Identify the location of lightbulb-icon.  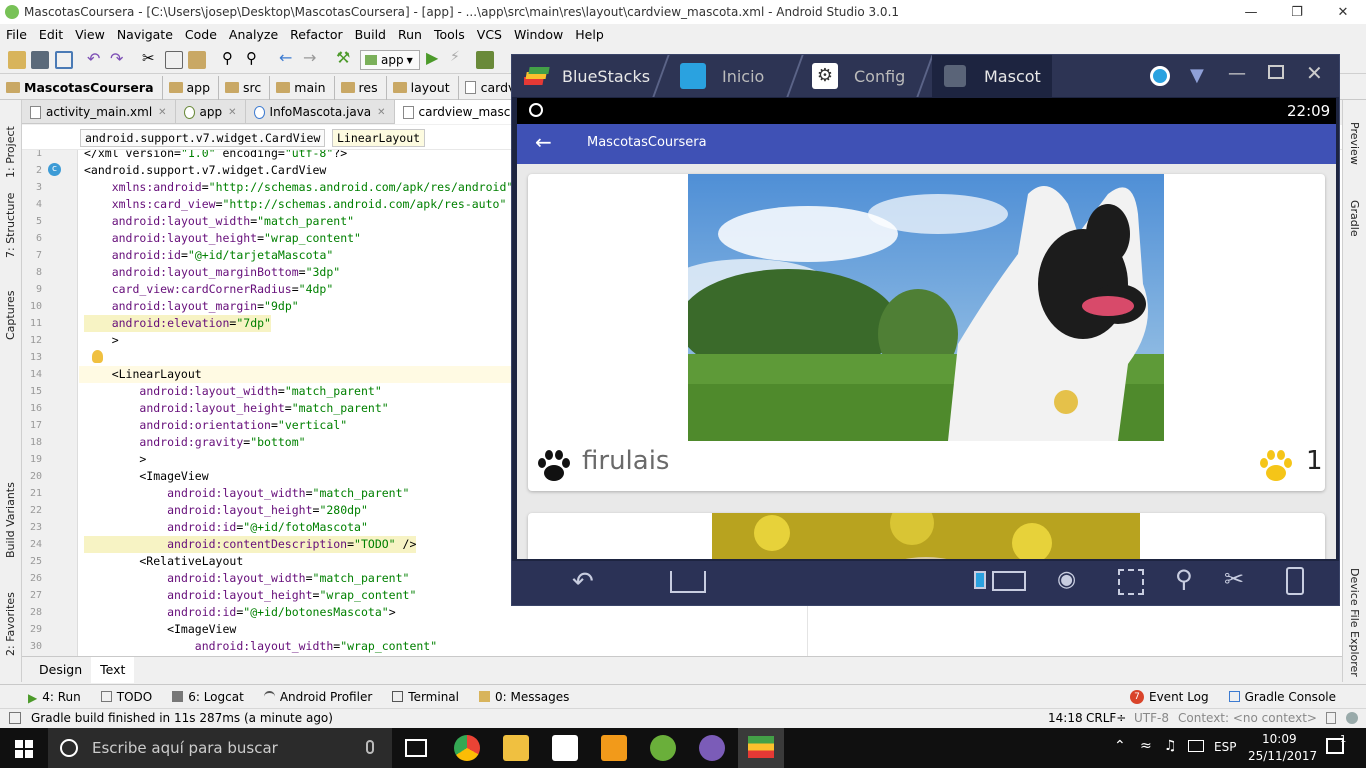
(97, 356).